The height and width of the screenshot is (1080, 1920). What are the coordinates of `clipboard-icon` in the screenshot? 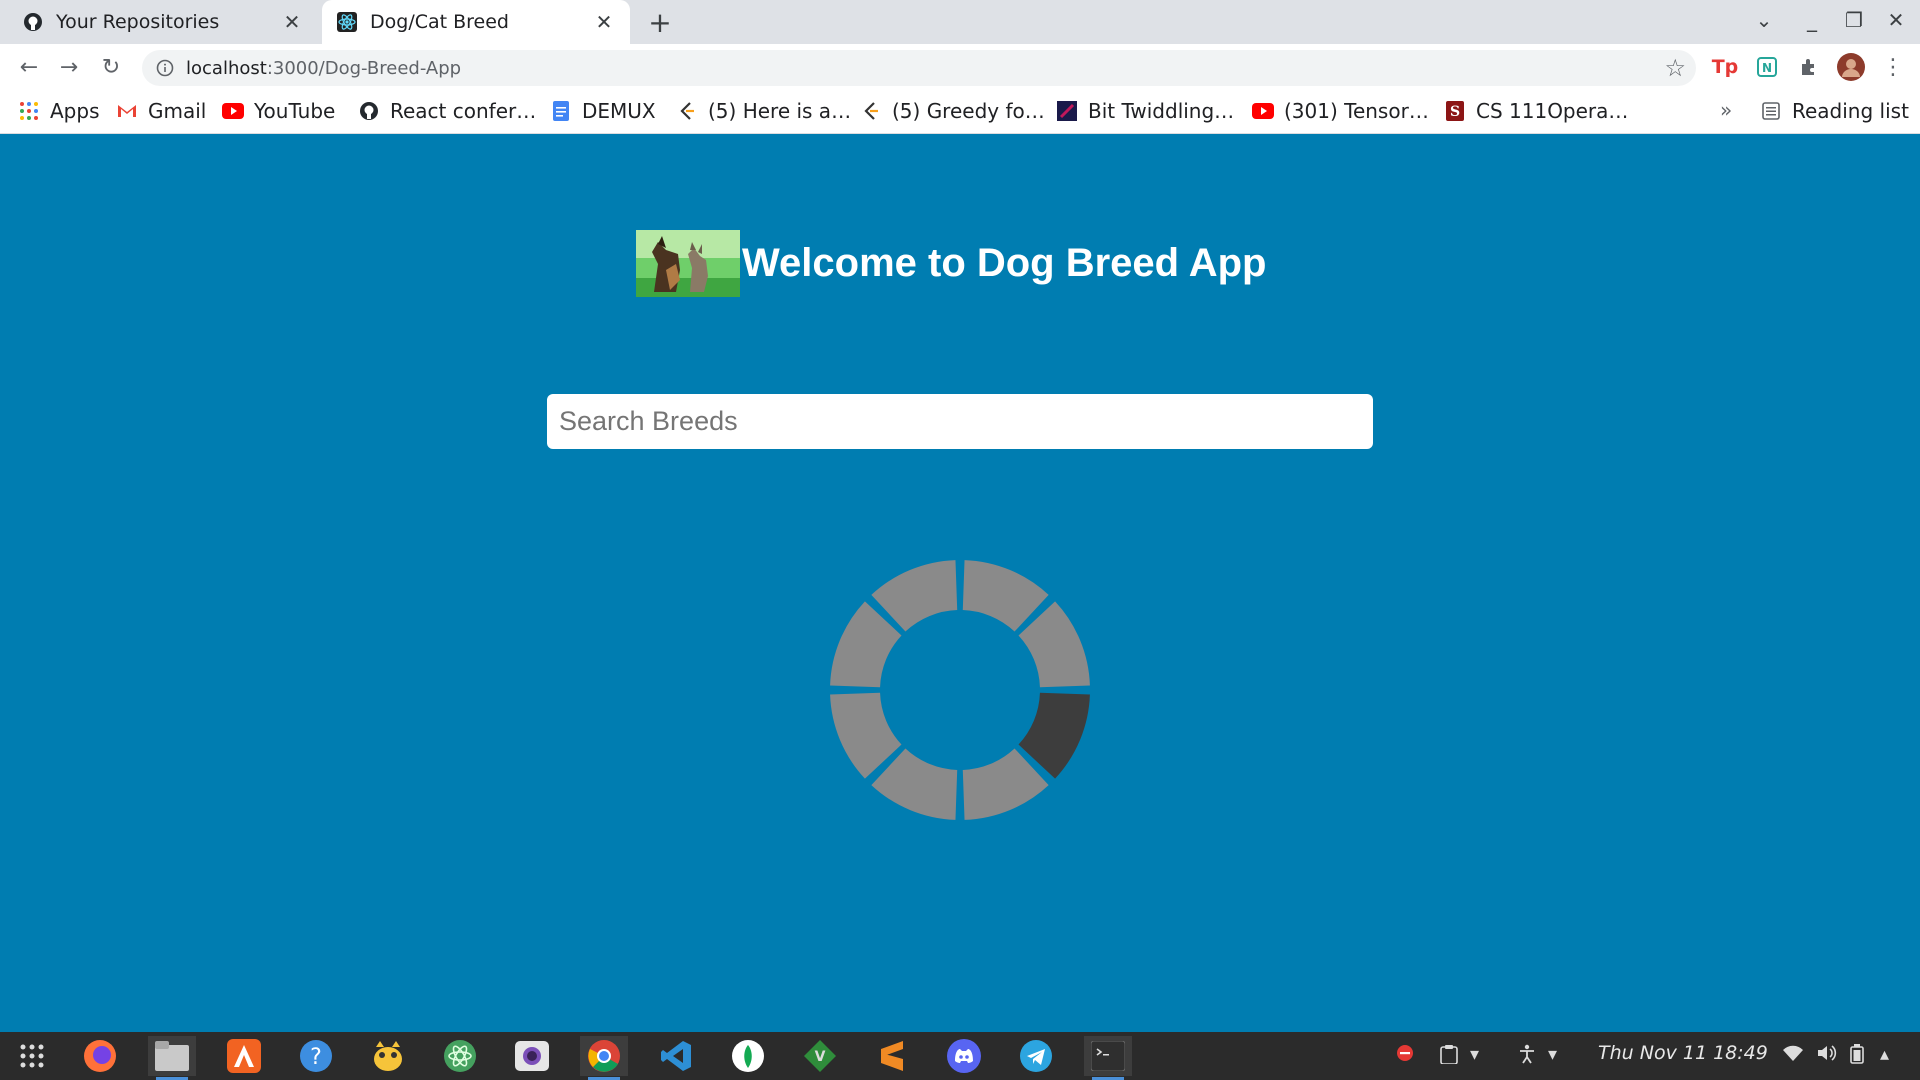 It's located at (1449, 1056).